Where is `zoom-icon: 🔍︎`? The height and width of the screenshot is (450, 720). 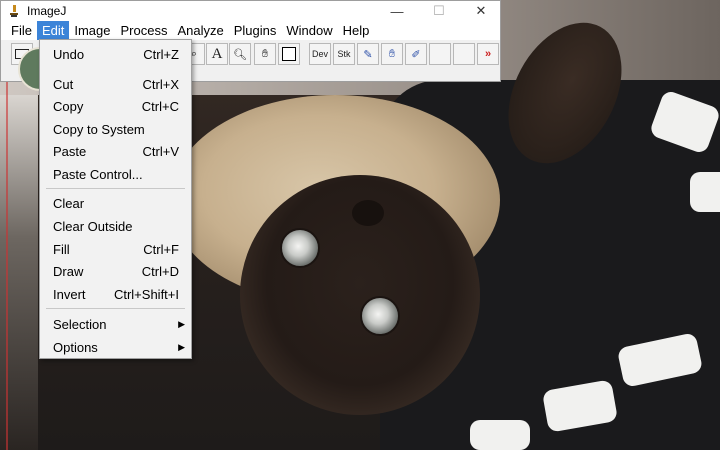 zoom-icon: 🔍︎ is located at coordinates (240, 54).